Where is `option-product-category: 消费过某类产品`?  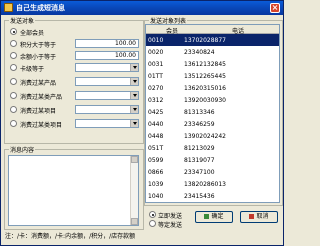 option-product-category: 消费过某类产品 is located at coordinates (77, 96).